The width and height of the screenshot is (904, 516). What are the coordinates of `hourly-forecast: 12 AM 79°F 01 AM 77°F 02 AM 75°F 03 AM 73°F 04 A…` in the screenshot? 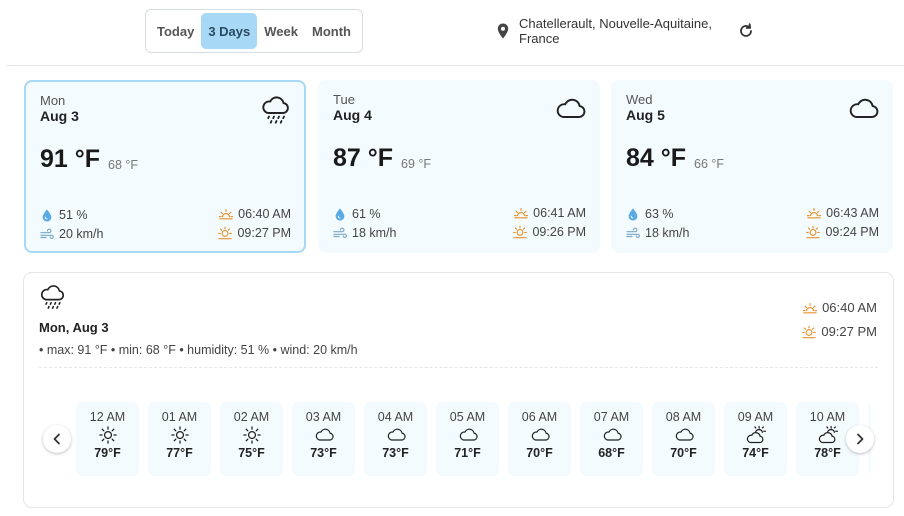 It's located at (472, 440).